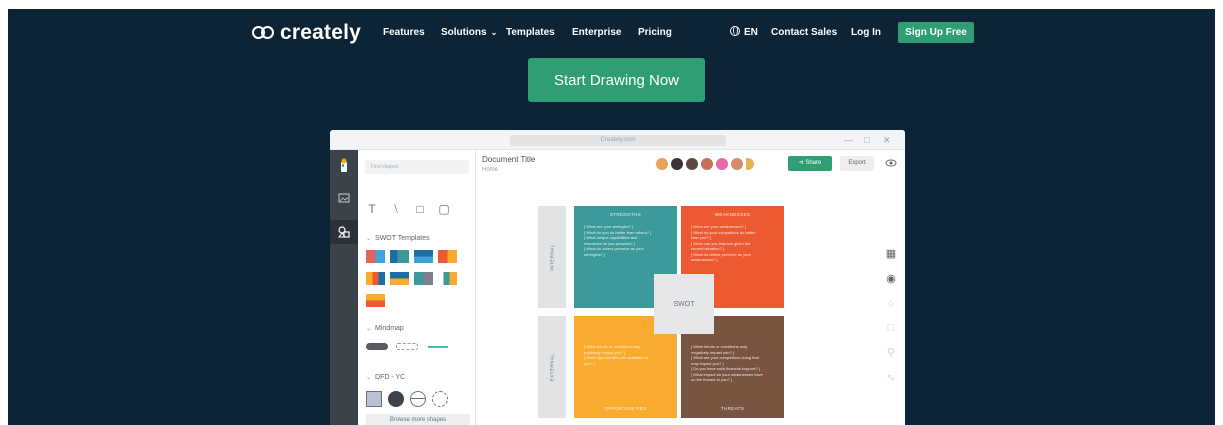  Describe the element at coordinates (444, 209) in the screenshot. I see `rectangle-tool-icon: ▢` at that location.